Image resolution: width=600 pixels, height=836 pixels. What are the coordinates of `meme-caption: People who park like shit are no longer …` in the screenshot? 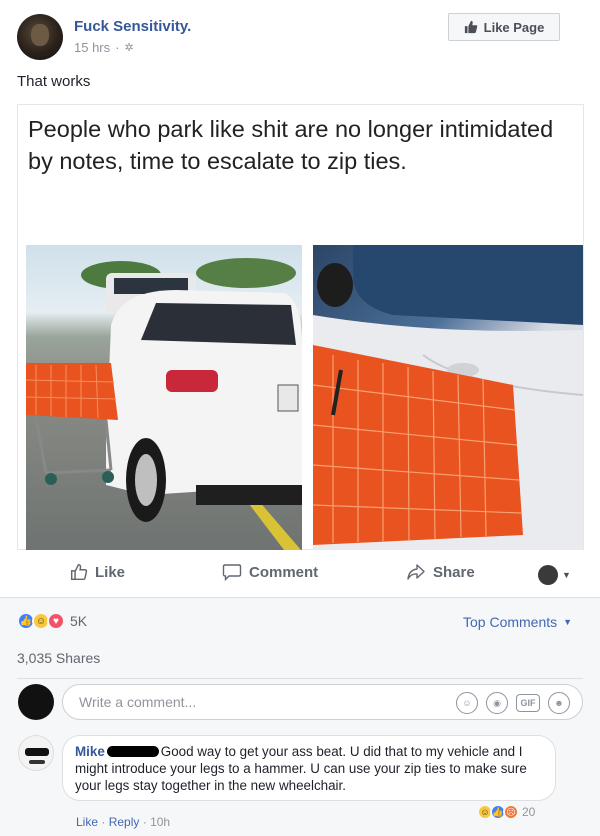 It's located at (291, 145).